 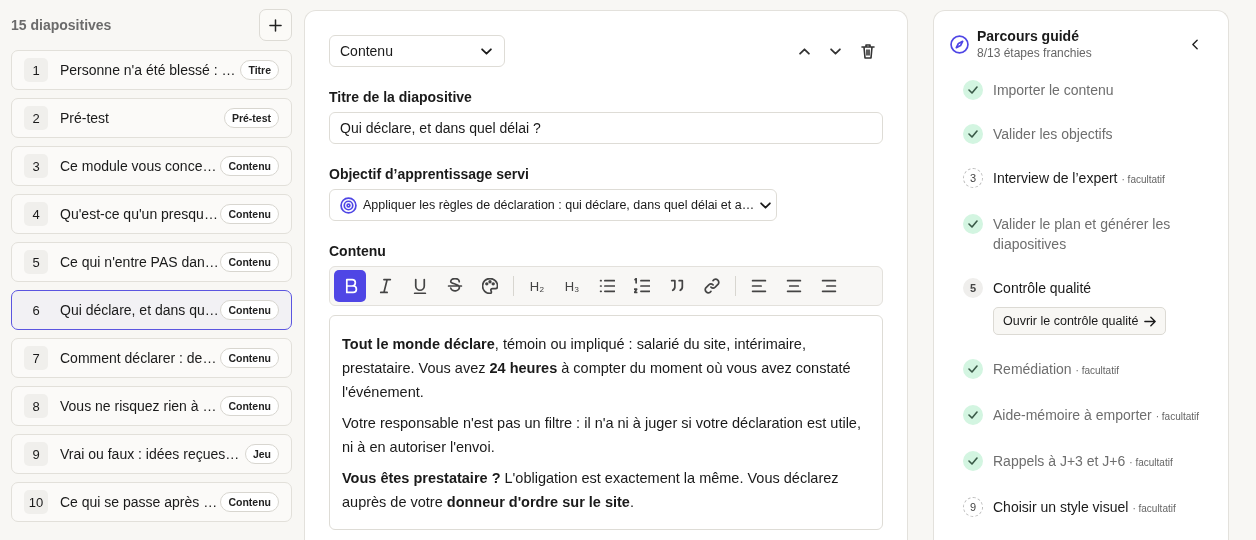 I want to click on slide-title: Pré-test, so click(x=85, y=118).